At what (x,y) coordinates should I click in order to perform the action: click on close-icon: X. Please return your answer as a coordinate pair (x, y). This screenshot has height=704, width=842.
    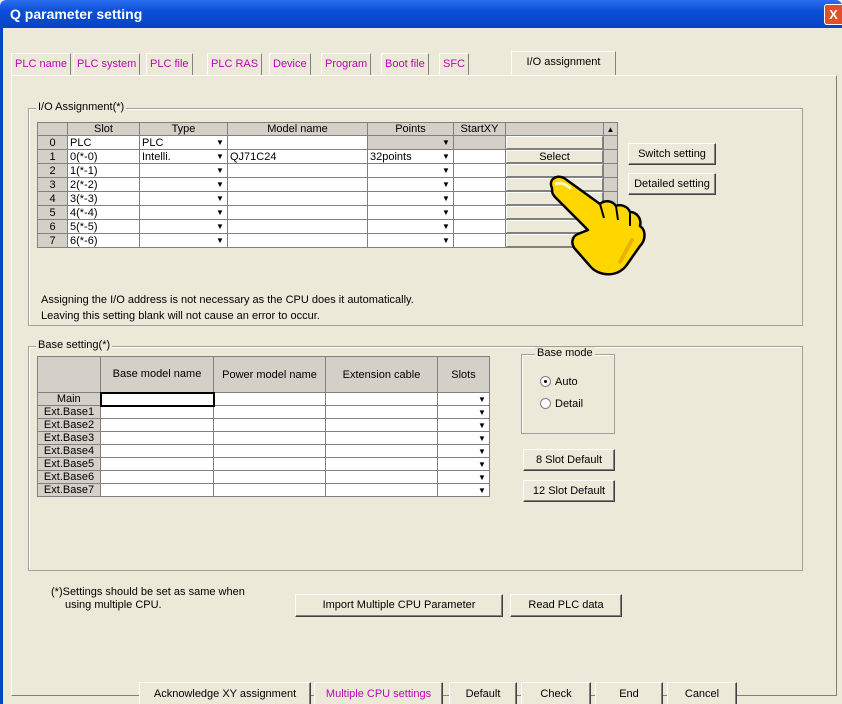
    Looking at the image, I should click on (833, 14).